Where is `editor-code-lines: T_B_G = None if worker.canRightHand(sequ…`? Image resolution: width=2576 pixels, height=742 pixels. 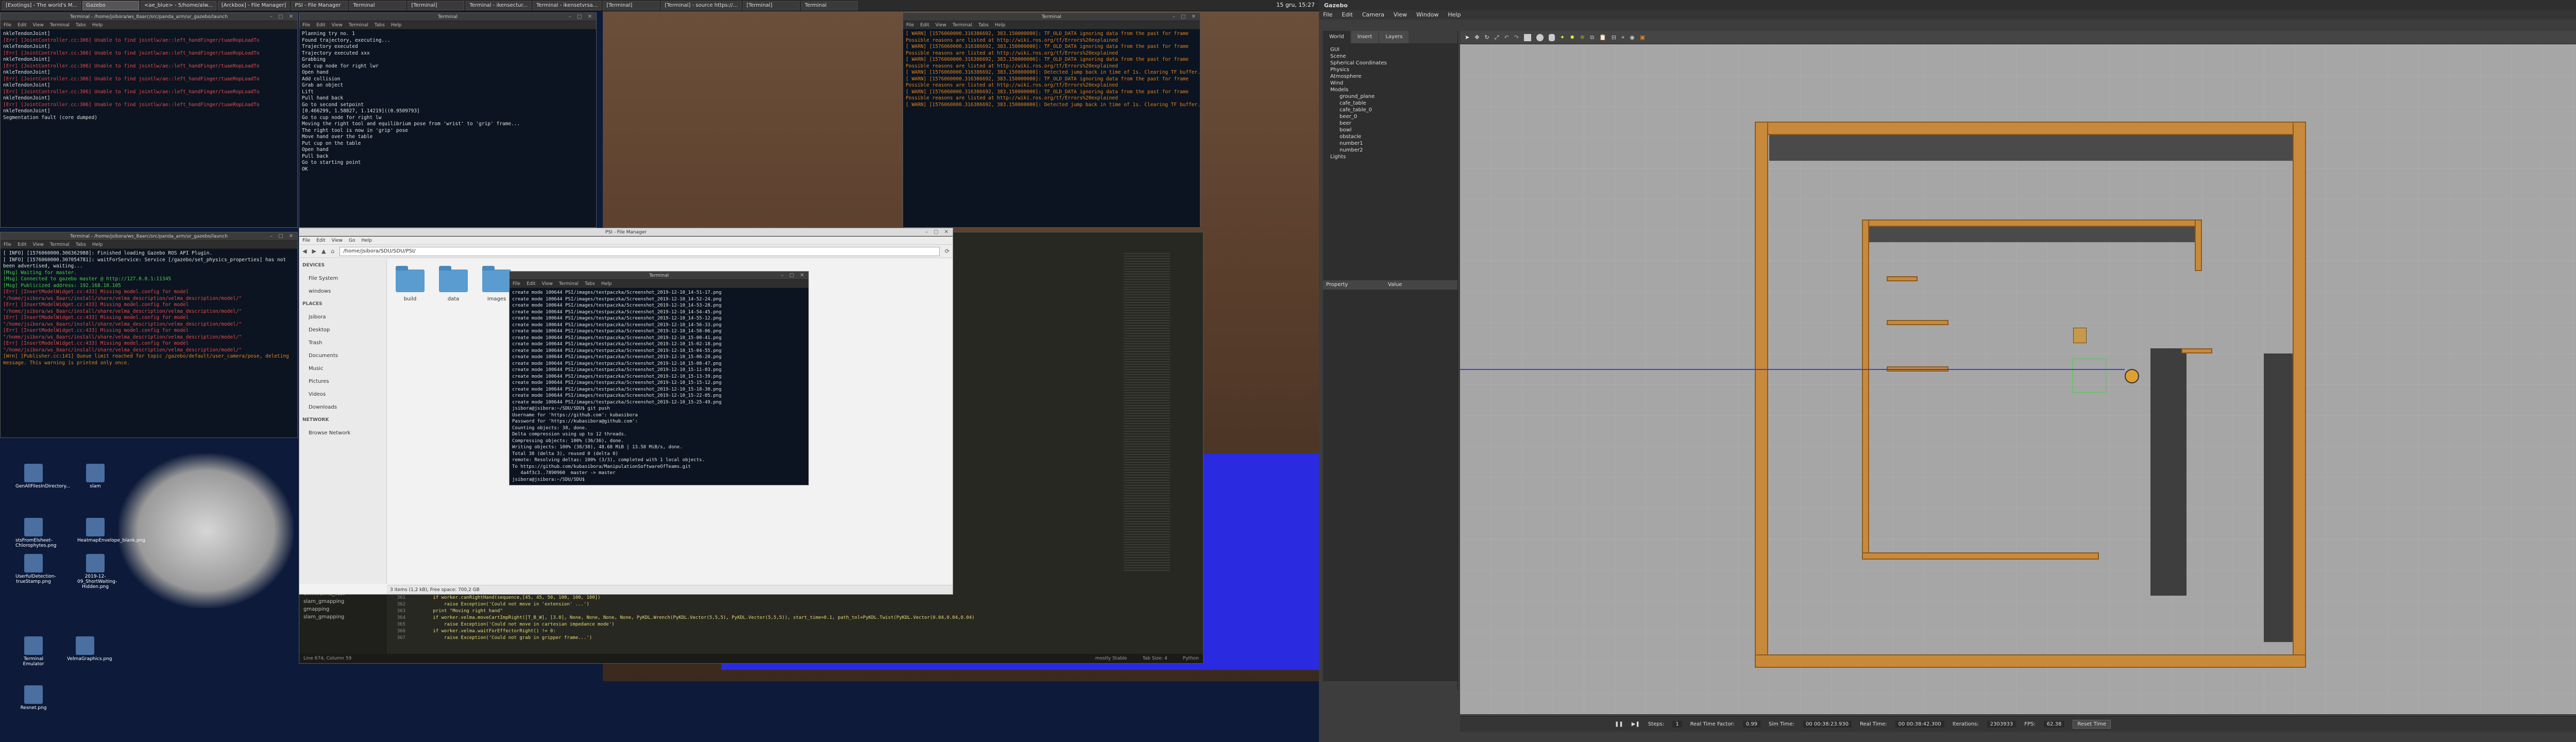
editor-code-lines: T_B_G = None if worker.canRightHand(sequ… is located at coordinates (805, 615).